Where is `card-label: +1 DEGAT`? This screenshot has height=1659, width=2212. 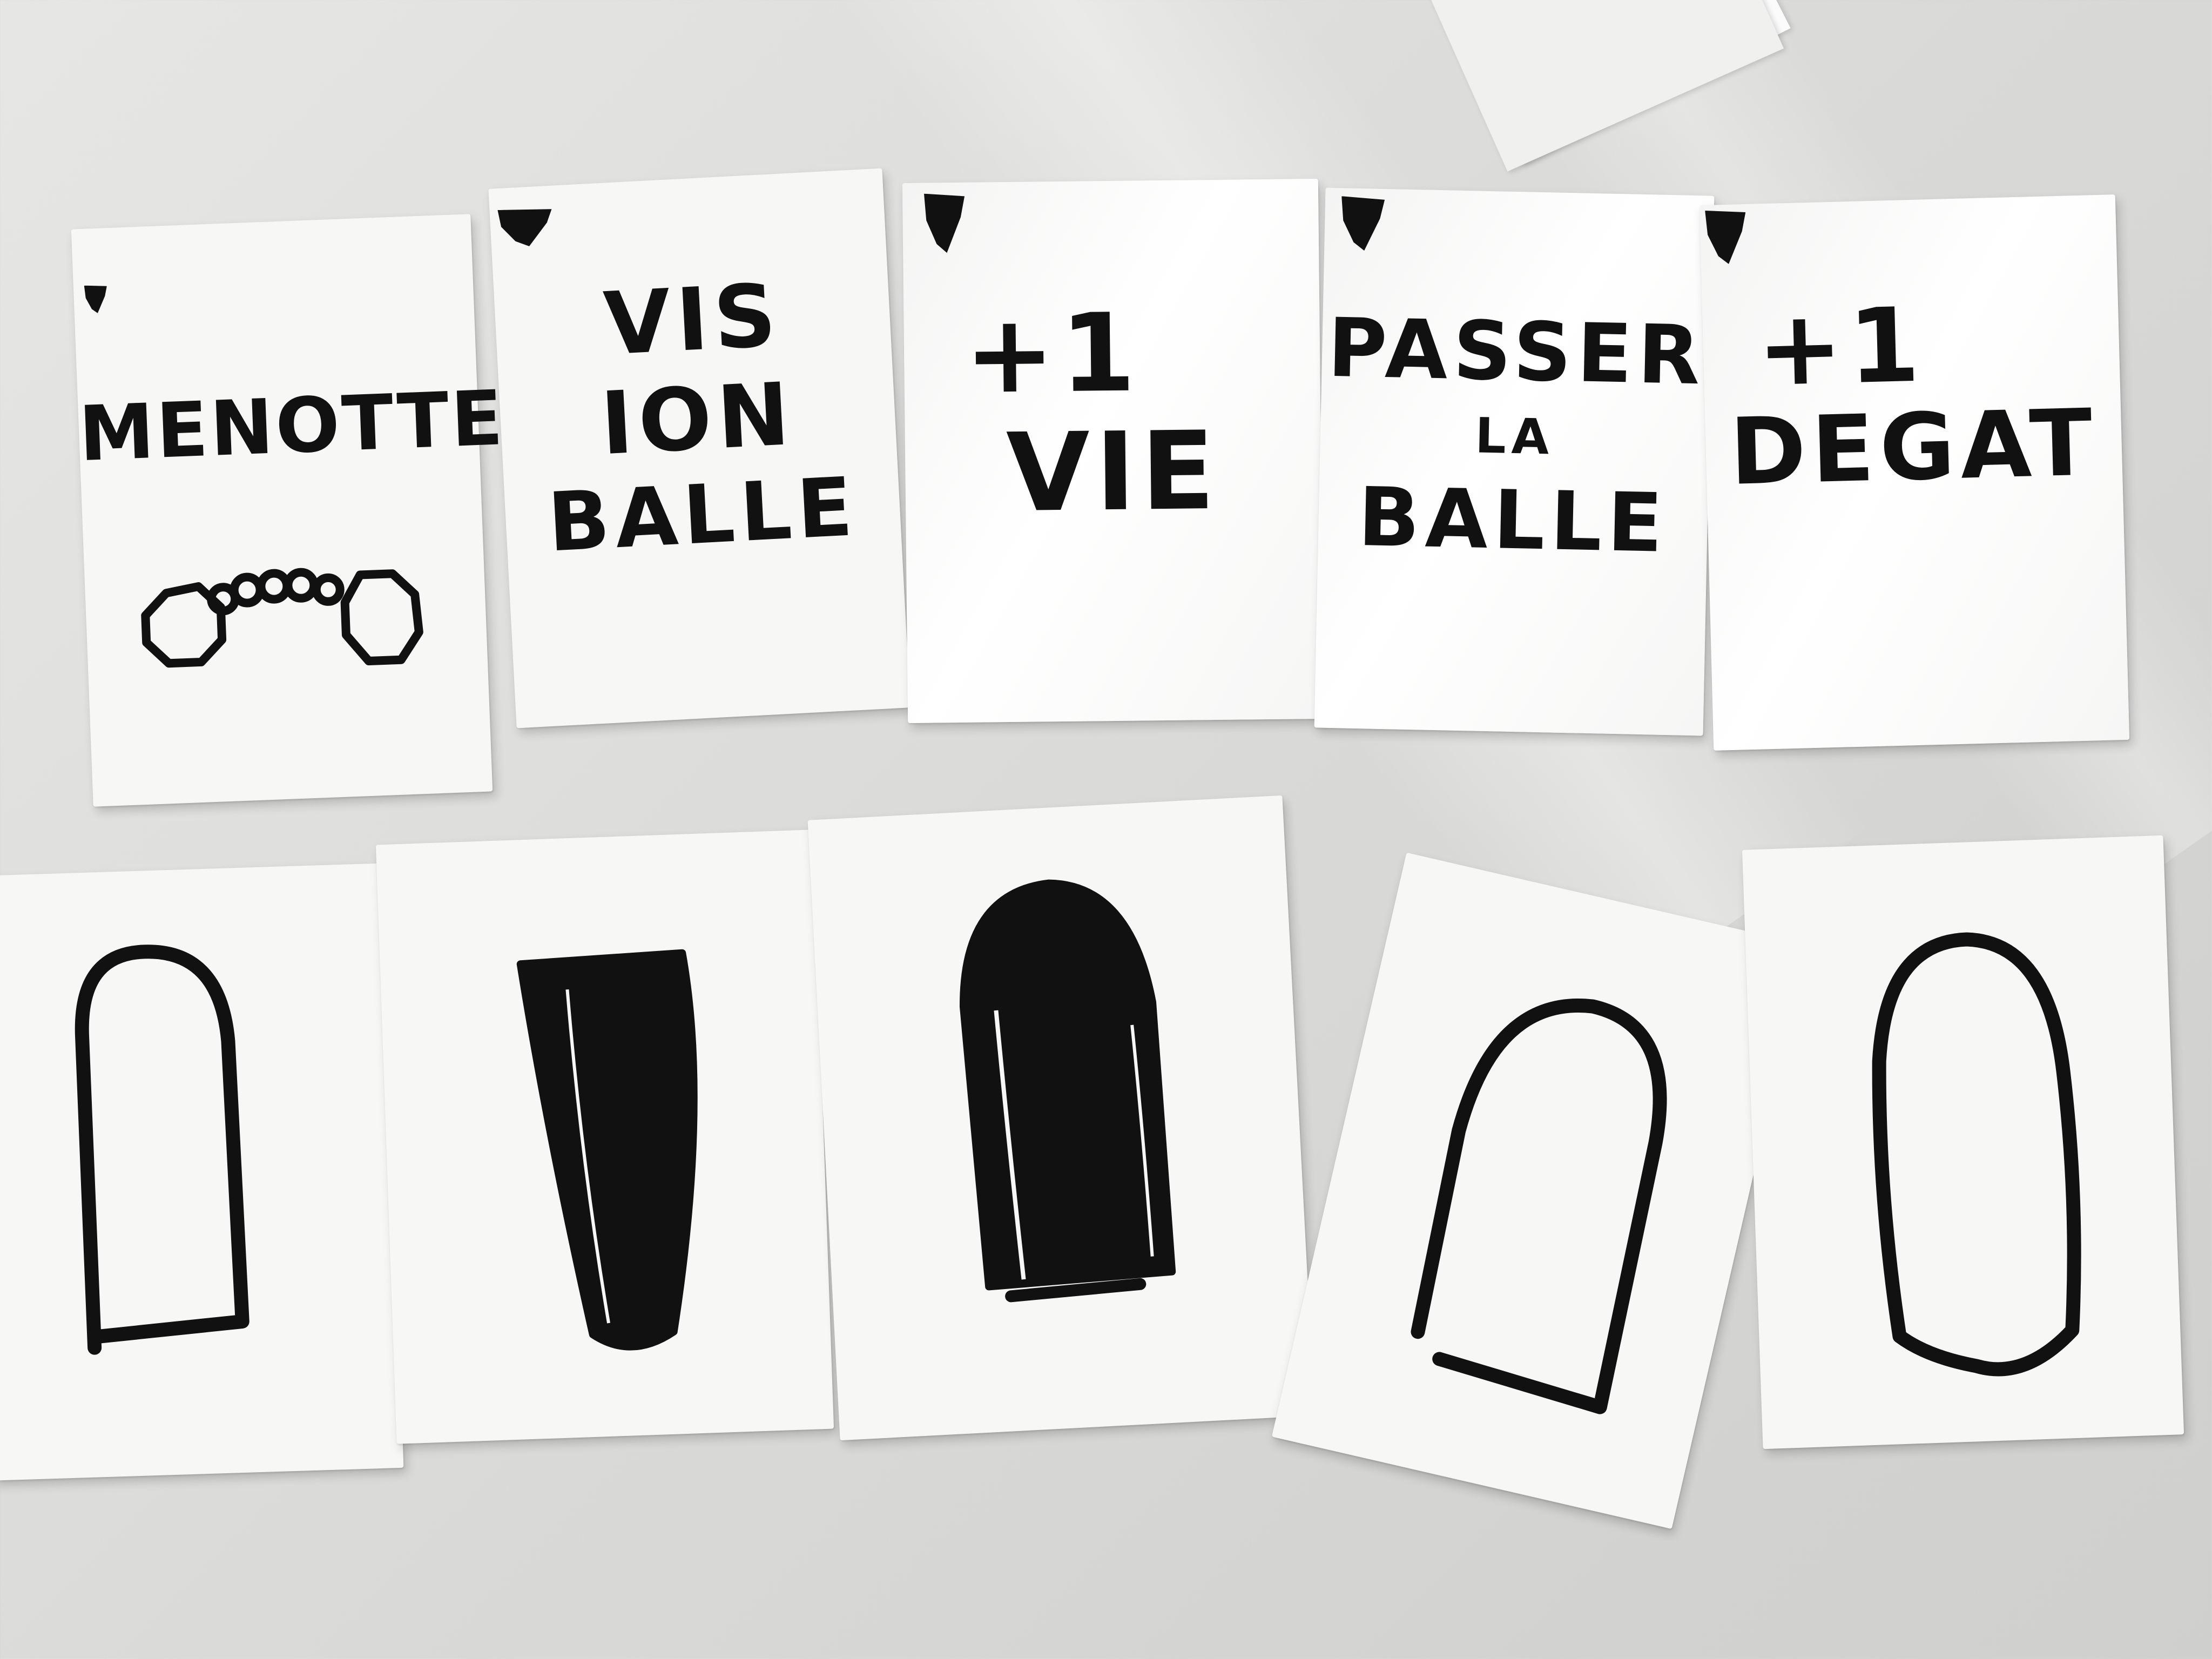
card-label: +1 DEGAT is located at coordinates (1912, 395).